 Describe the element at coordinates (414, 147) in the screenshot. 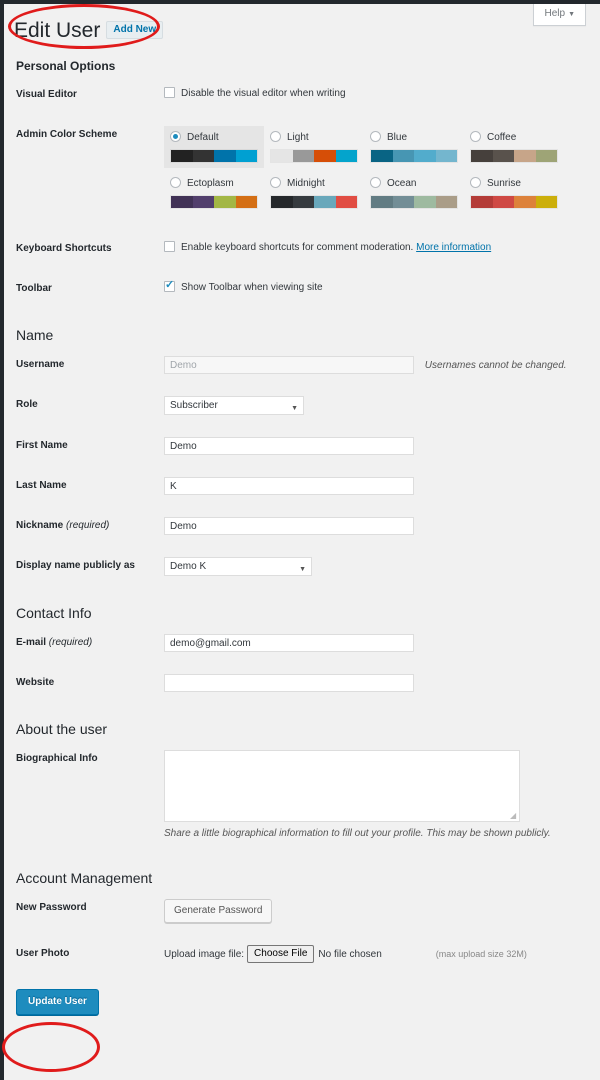

I see `color-scheme-option-blue: Blue` at that location.